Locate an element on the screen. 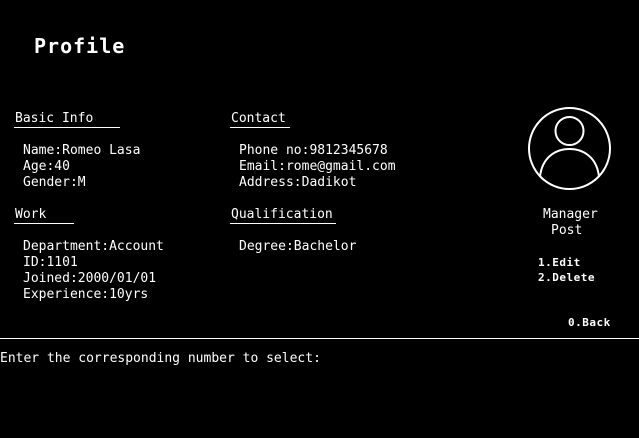 The height and width of the screenshot is (438, 639). qualification-degree: Degree:Bachelor is located at coordinates (298, 246).